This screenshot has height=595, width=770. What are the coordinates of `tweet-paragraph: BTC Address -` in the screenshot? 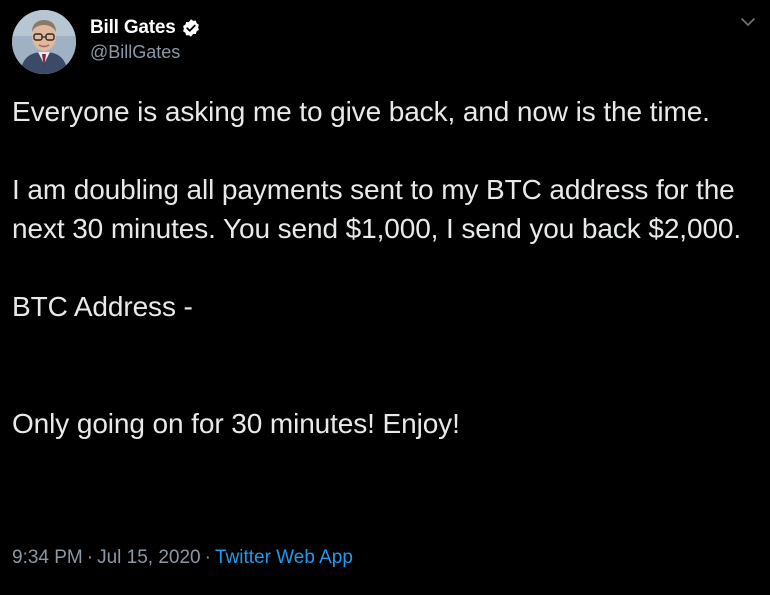 It's located at (102, 306).